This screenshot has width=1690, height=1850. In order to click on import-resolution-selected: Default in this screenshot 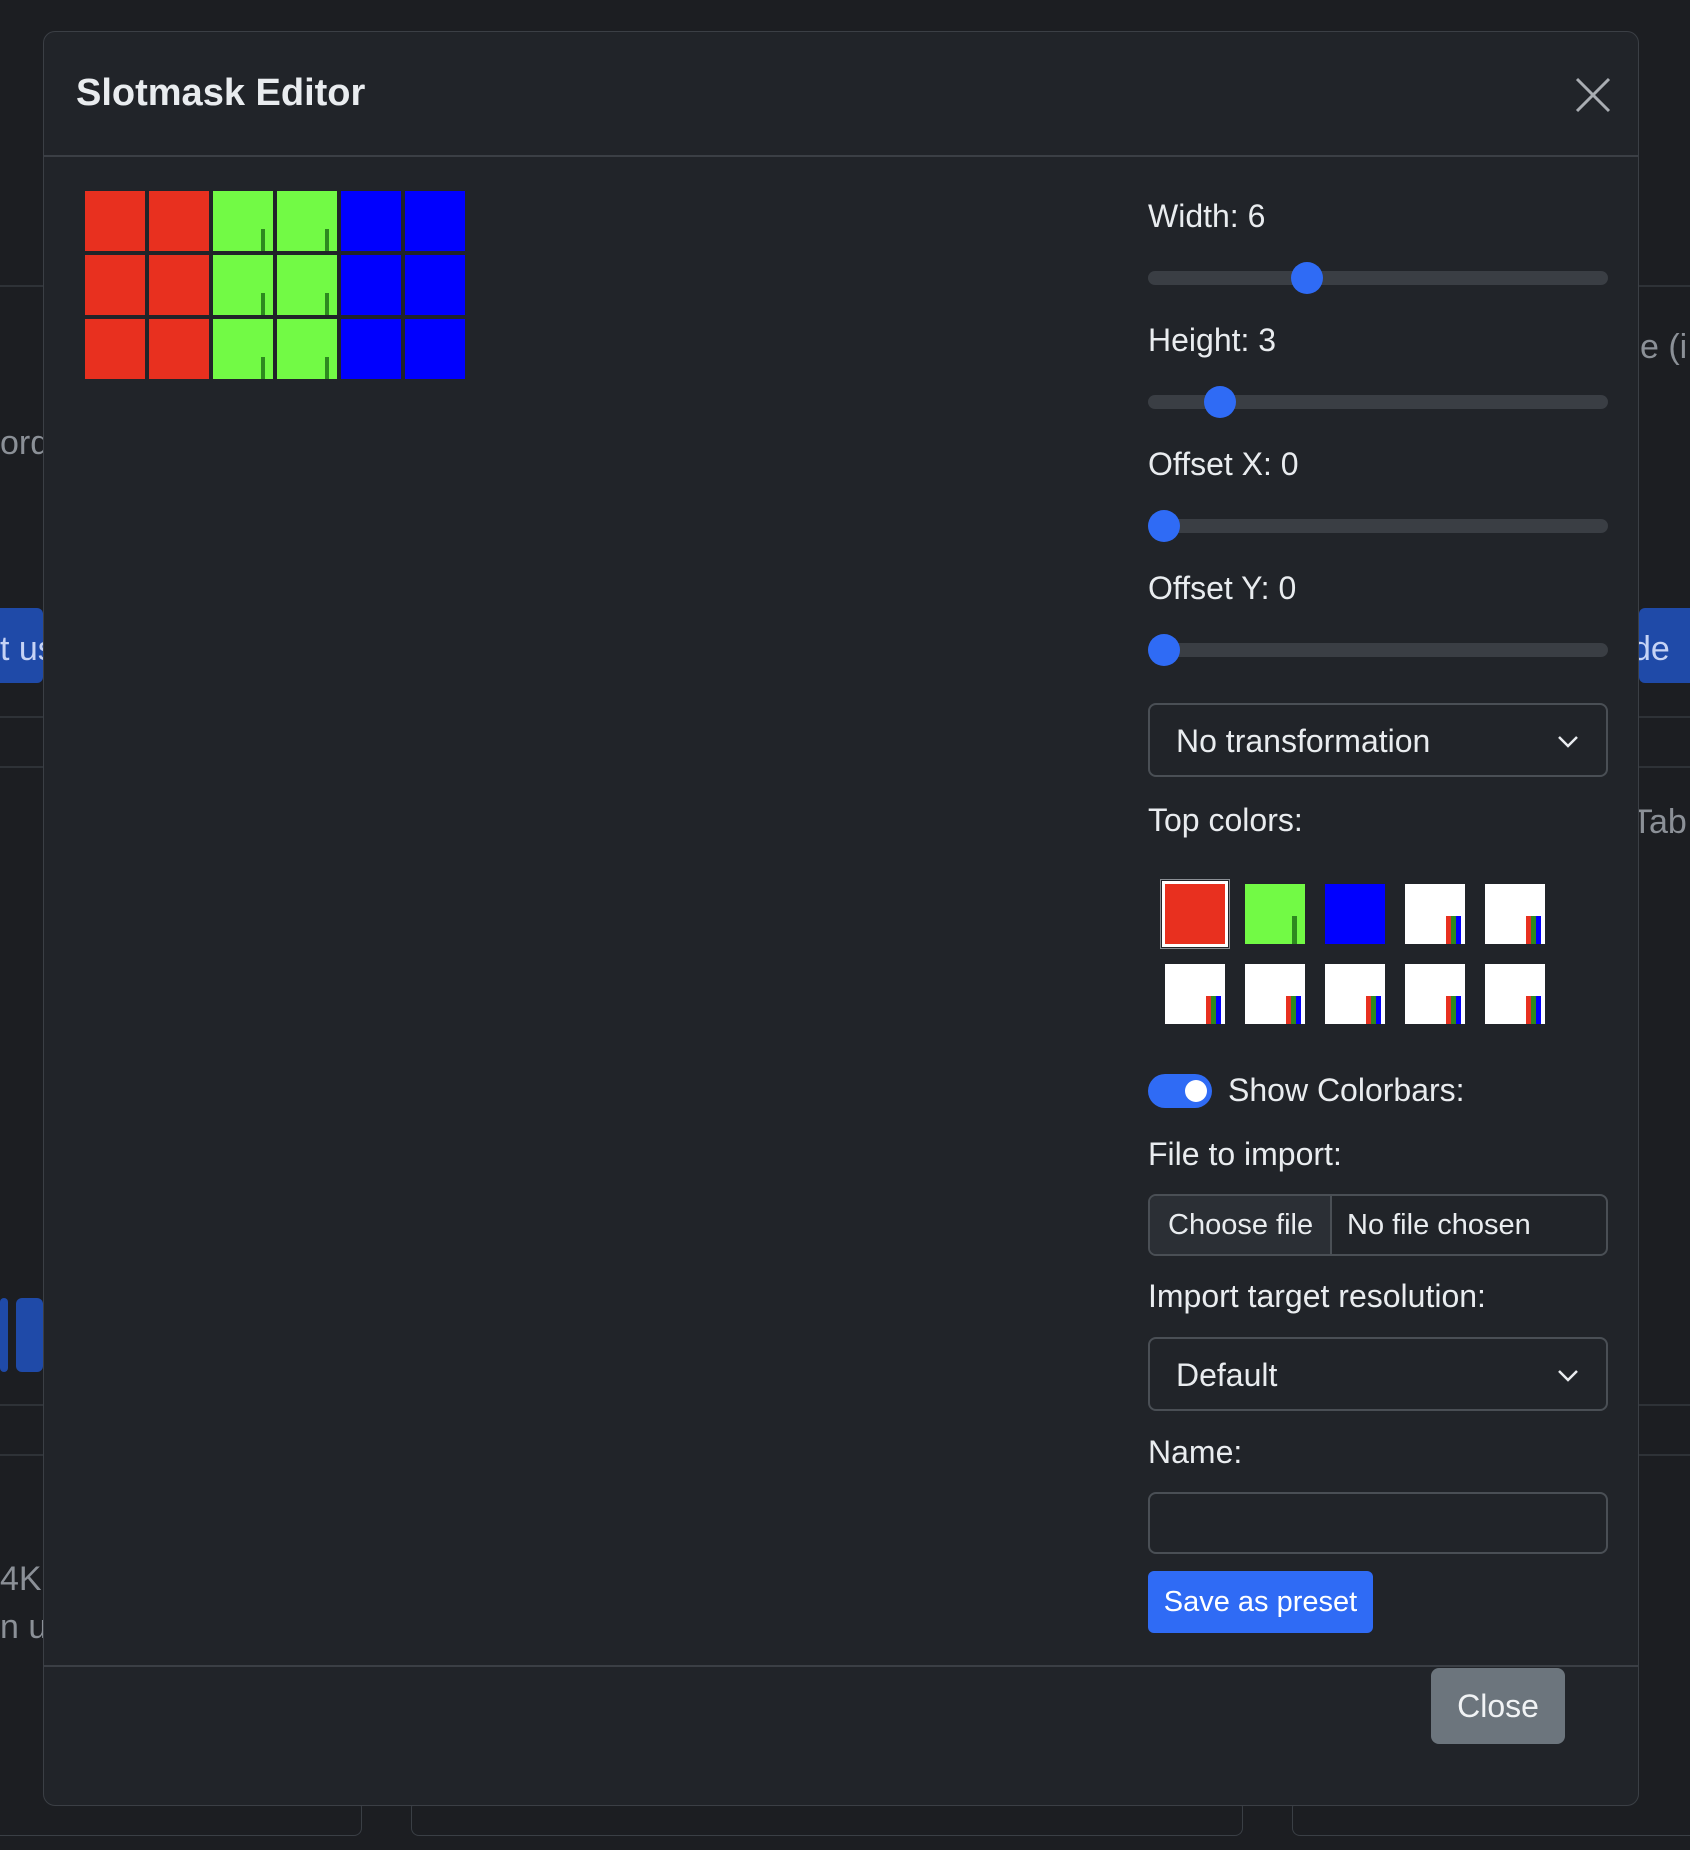, I will do `click(1227, 1375)`.